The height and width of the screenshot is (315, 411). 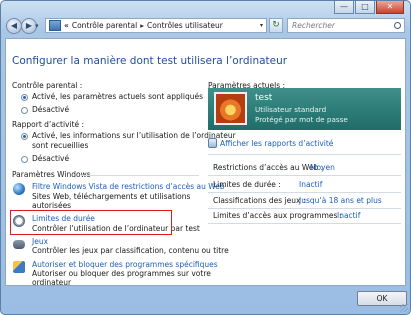 I want to click on history-dropdown-icon: ▾, so click(x=37, y=26).